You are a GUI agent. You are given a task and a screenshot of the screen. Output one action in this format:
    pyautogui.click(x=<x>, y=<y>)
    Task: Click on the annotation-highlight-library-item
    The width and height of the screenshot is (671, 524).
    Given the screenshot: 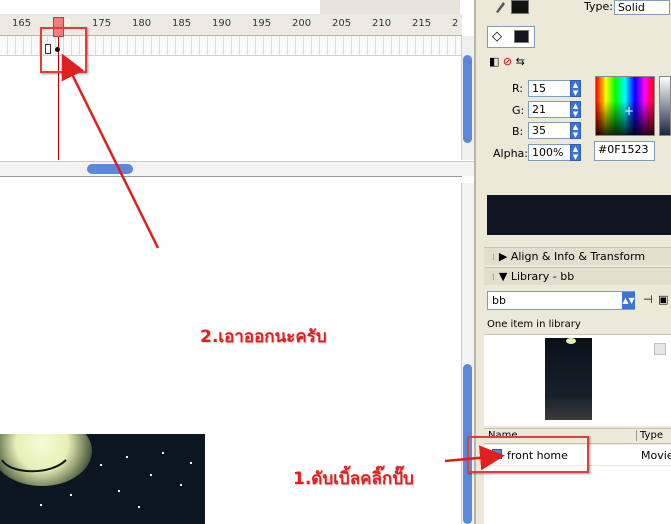 What is the action you would take?
    pyautogui.click(x=528, y=454)
    